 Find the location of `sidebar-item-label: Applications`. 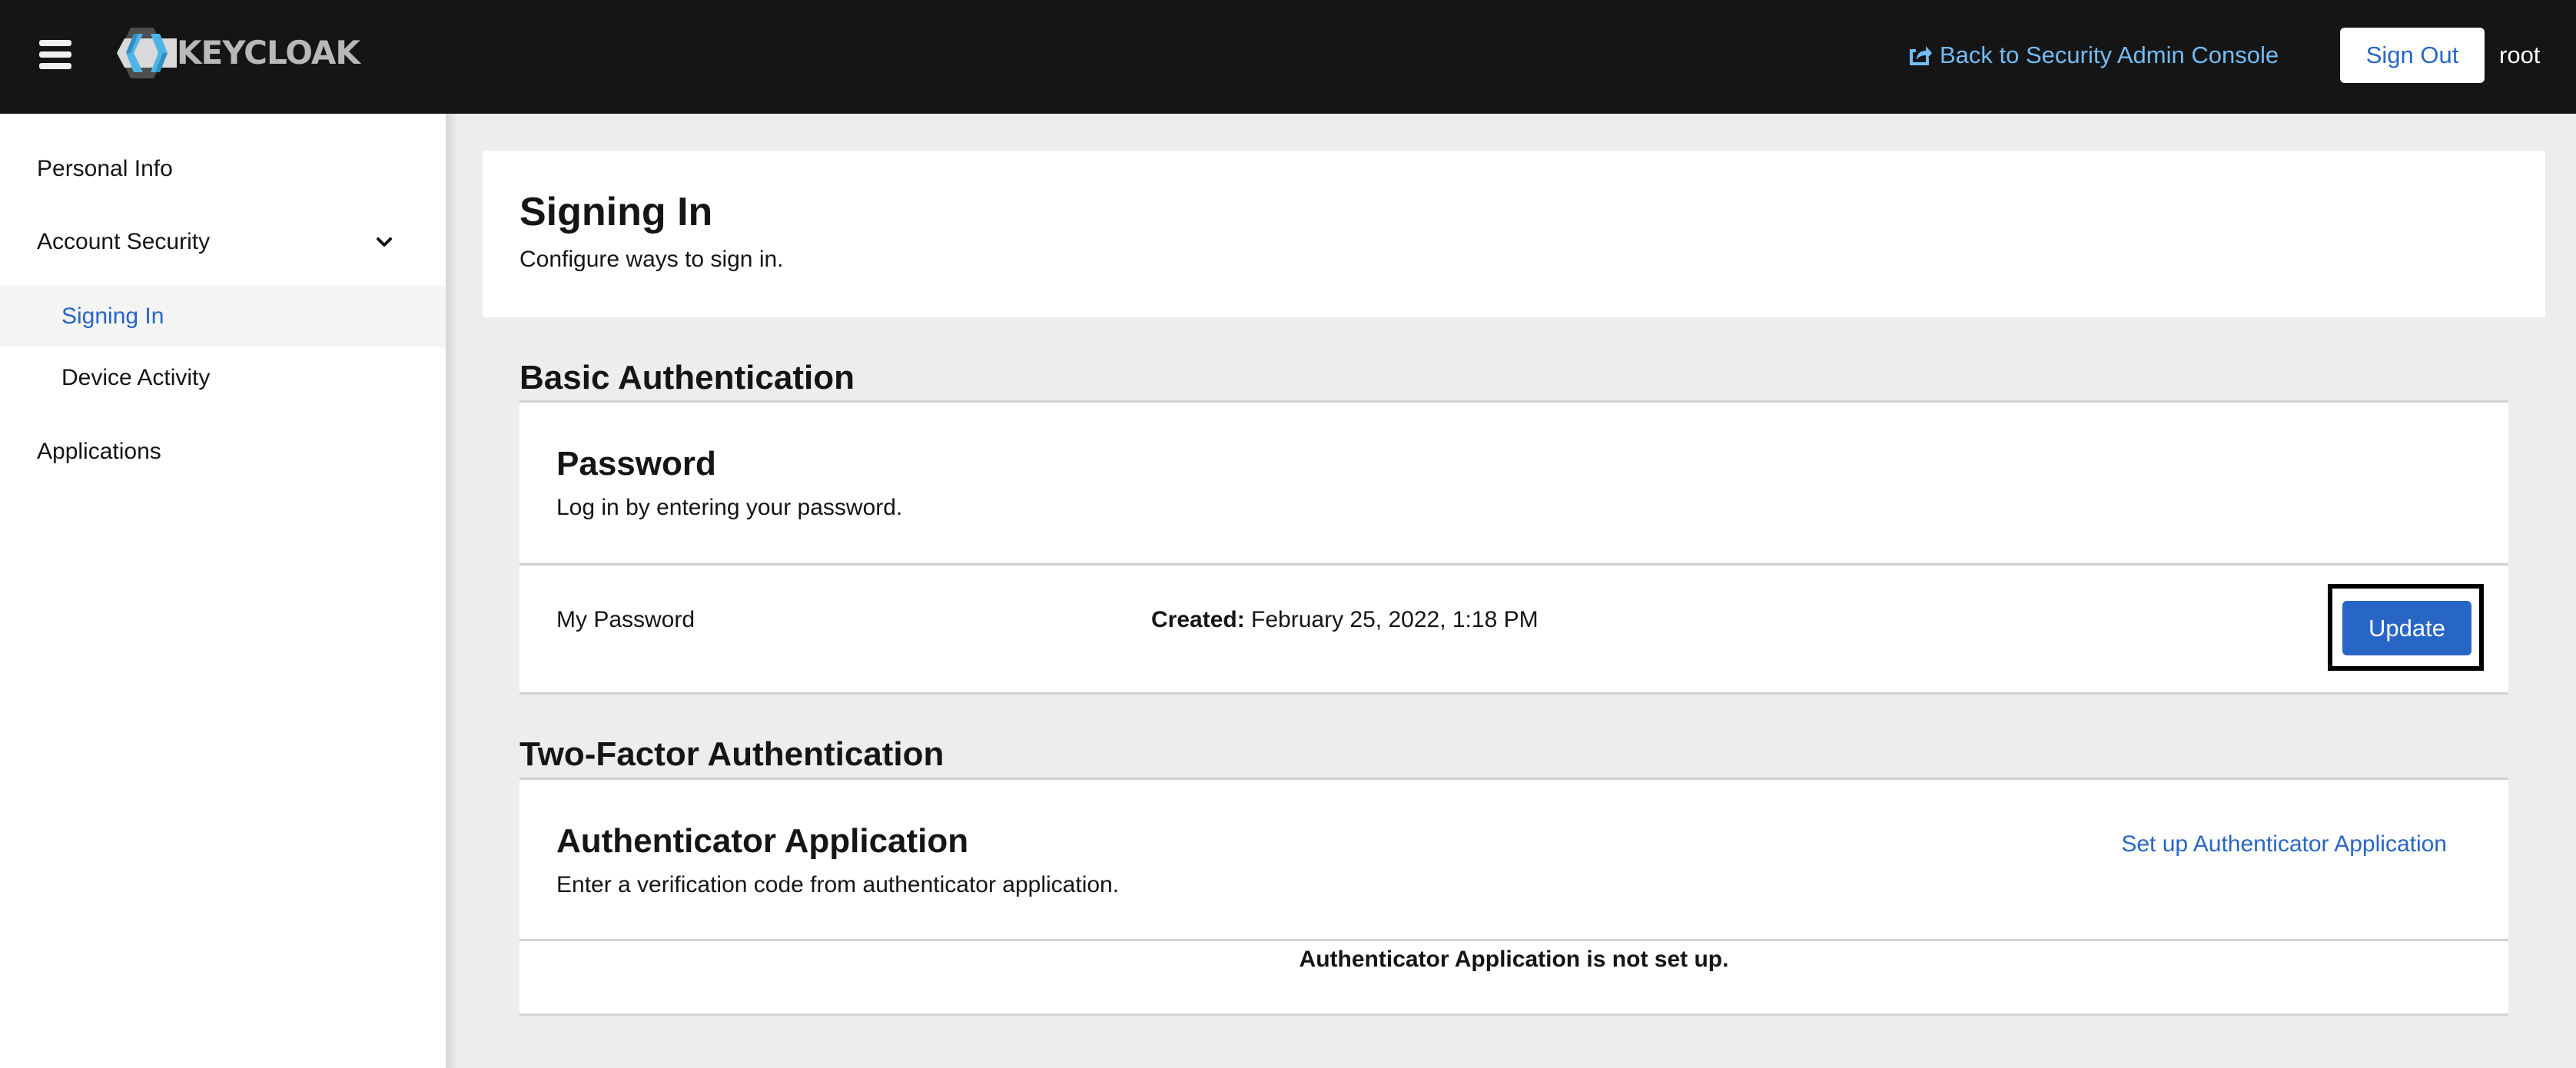

sidebar-item-label: Applications is located at coordinates (99, 451).